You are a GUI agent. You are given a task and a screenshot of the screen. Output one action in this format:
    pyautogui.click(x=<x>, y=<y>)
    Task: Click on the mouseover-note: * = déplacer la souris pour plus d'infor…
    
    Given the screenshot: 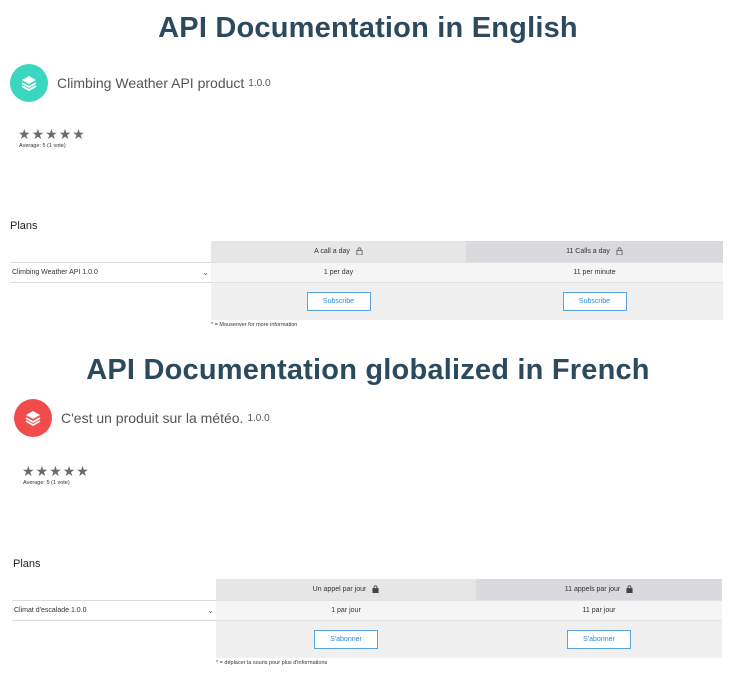 What is the action you would take?
    pyautogui.click(x=272, y=663)
    